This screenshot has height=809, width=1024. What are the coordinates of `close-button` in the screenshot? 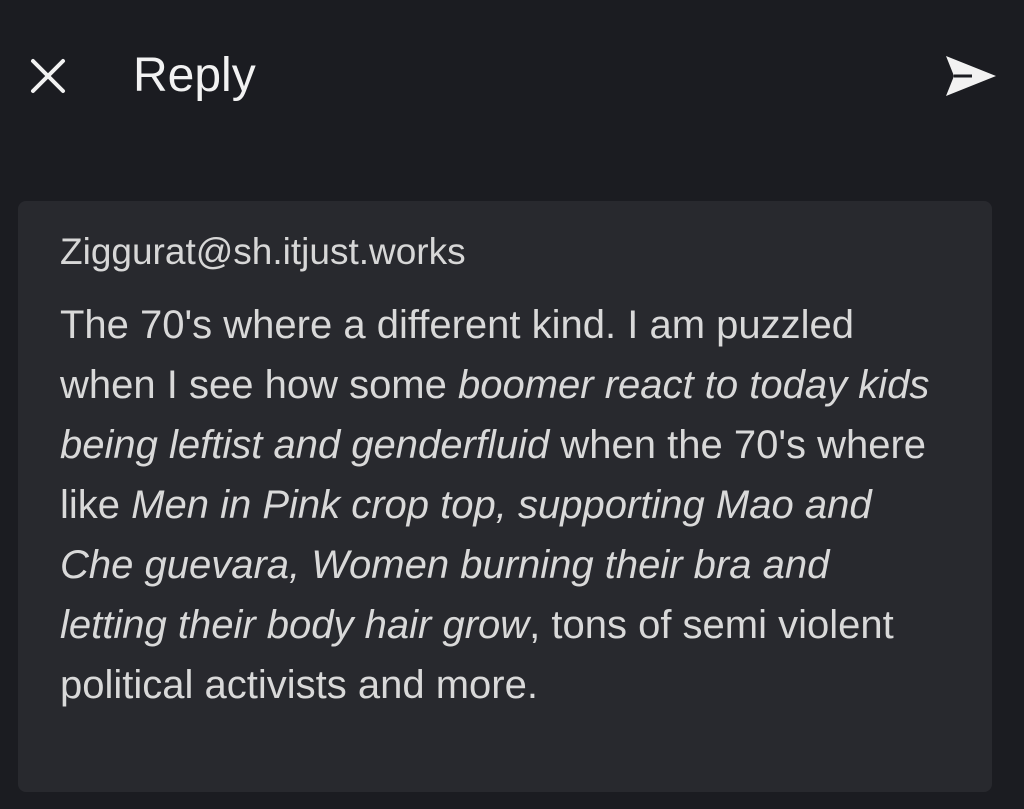 It's located at (48, 76).